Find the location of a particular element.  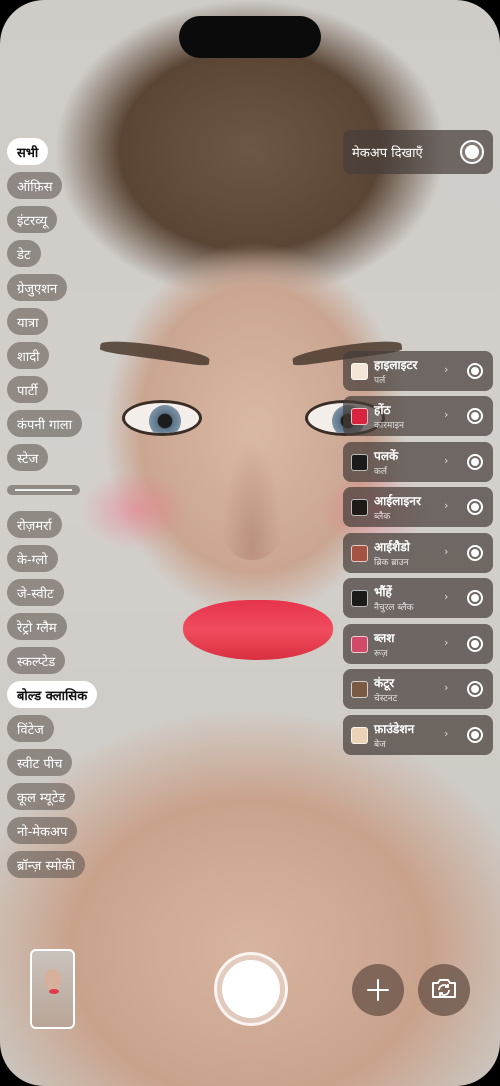

shutter-button is located at coordinates (251, 989).